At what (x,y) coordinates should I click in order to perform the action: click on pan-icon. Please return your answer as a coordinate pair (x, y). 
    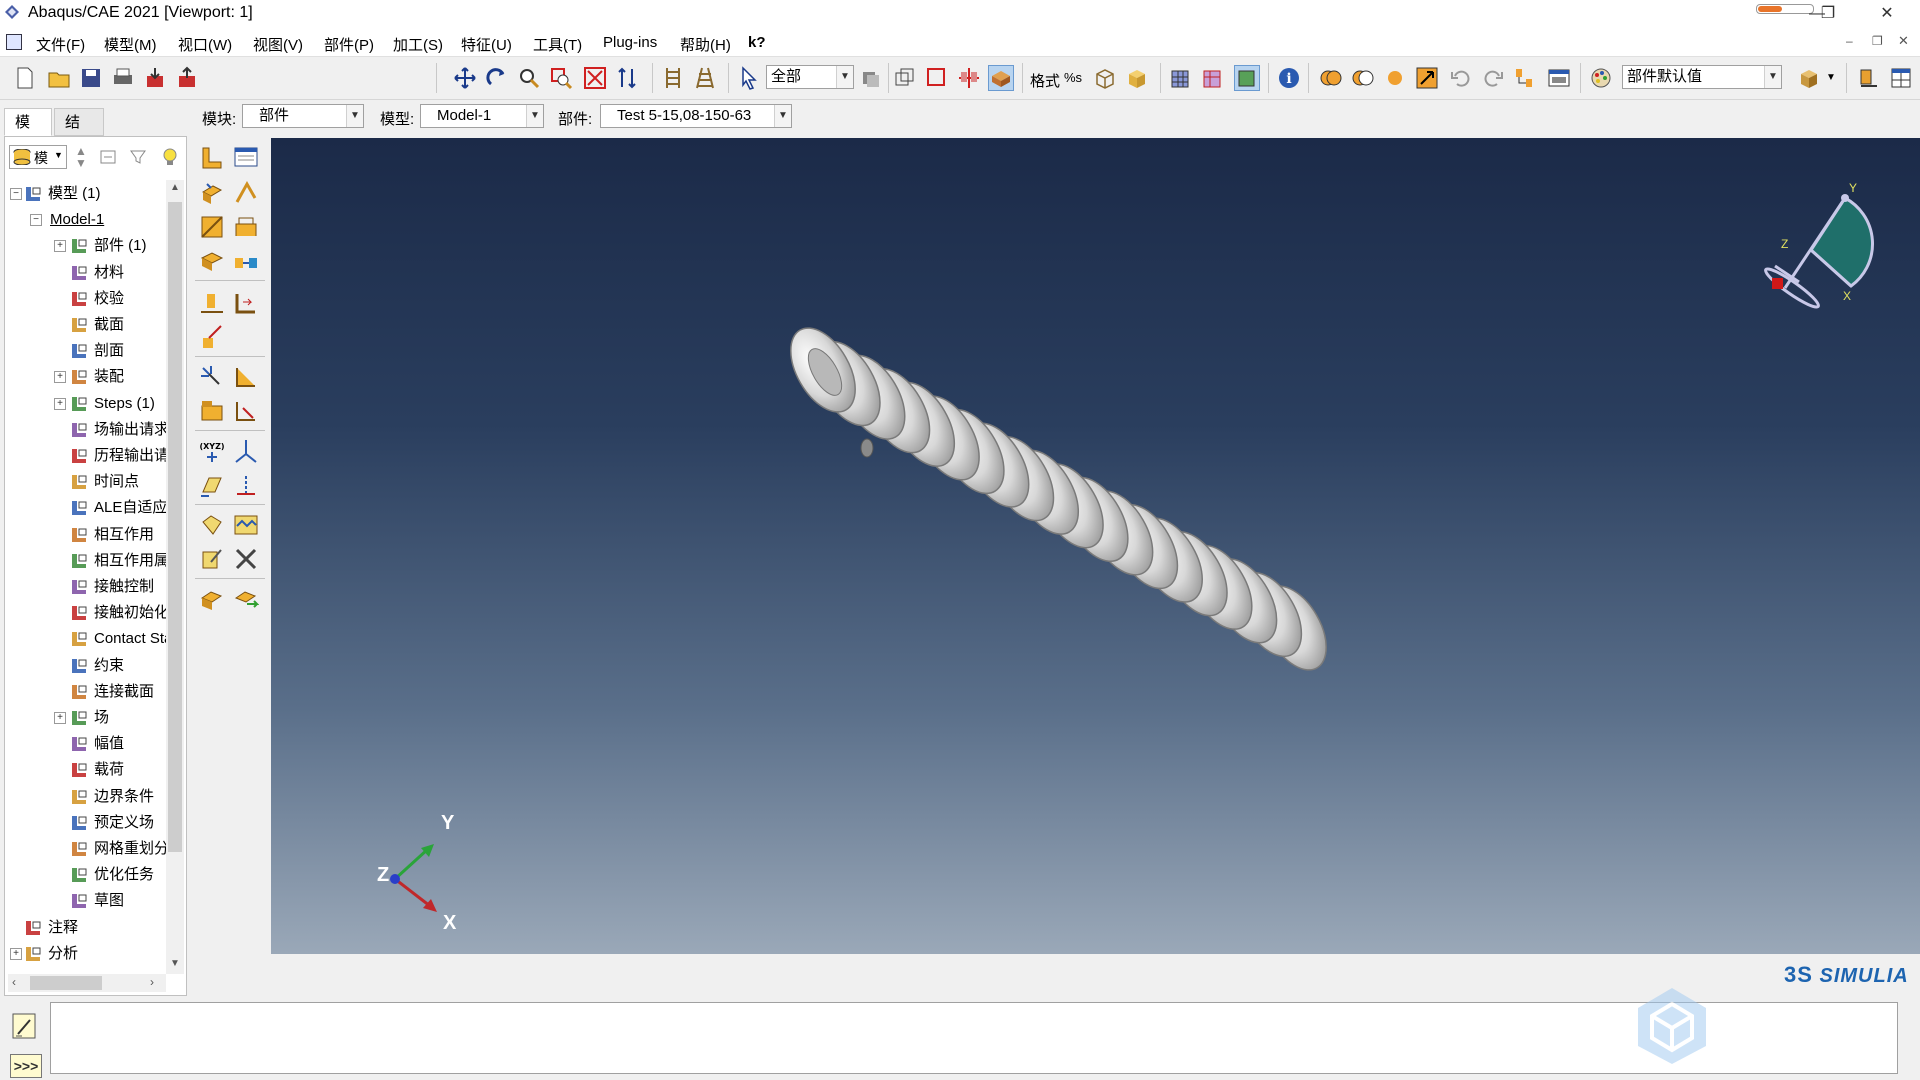
    Looking at the image, I should click on (465, 78).